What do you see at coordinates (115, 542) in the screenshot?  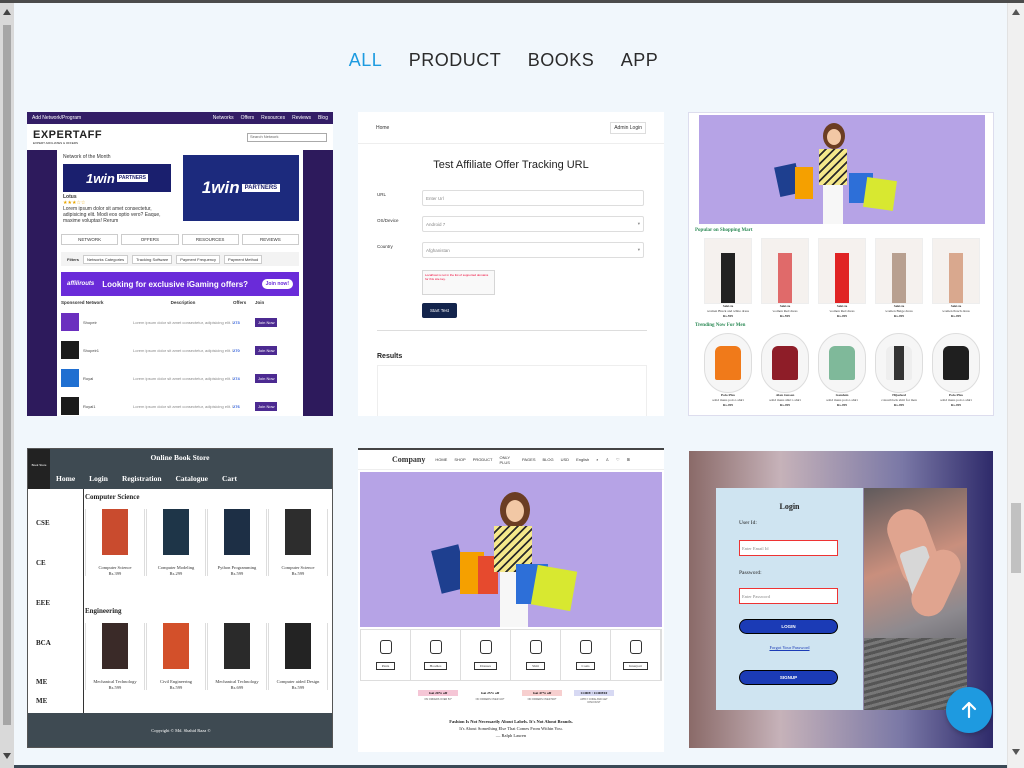 I see `book-card: Computer Science Rs.399` at bounding box center [115, 542].